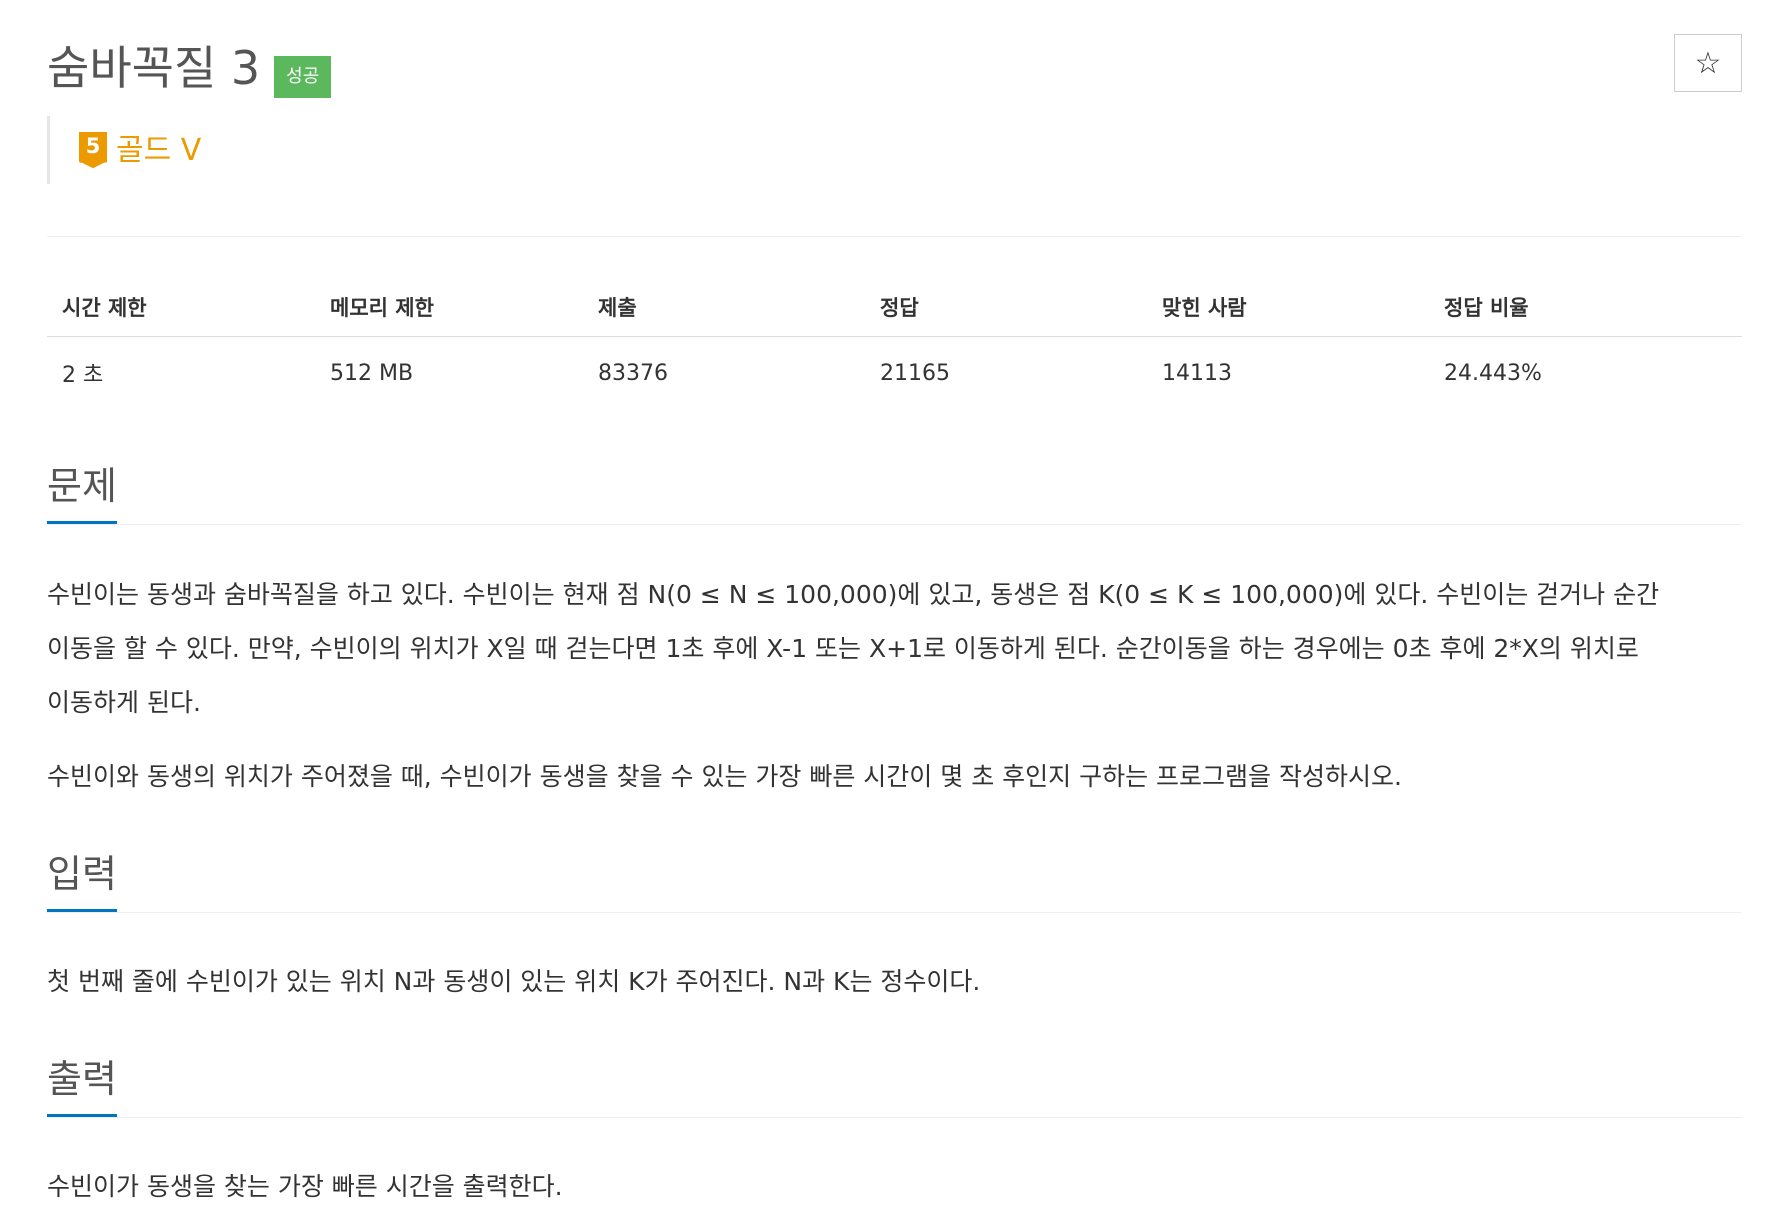 Image resolution: width=1786 pixels, height=1222 pixels. I want to click on value-time-limit: 2 초, so click(83, 375).